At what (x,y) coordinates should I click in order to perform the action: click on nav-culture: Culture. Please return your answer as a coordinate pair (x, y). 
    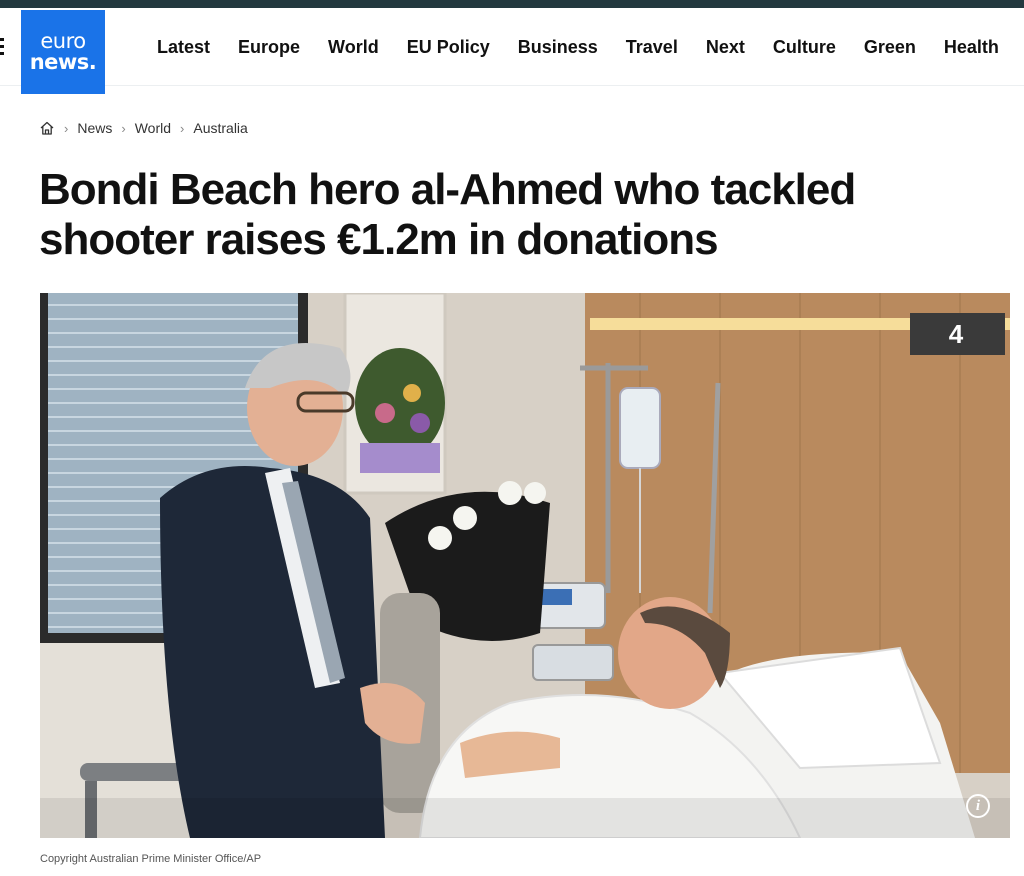
    Looking at the image, I should click on (804, 47).